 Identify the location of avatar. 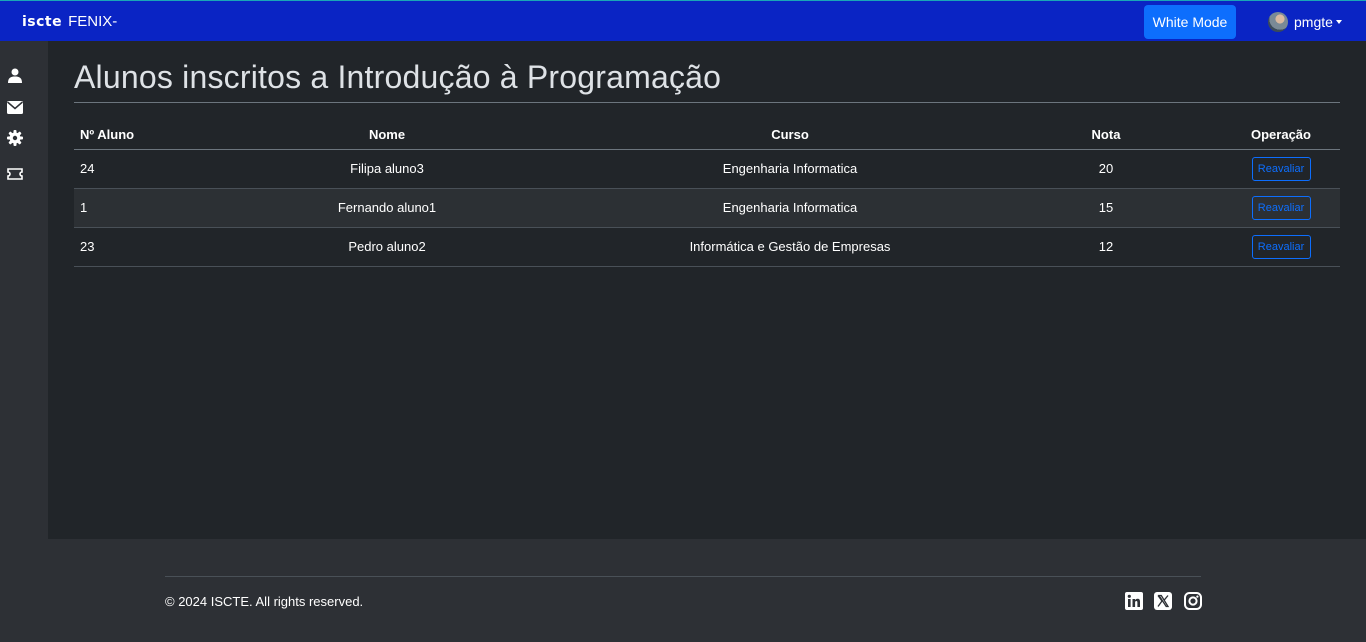
(1278, 22).